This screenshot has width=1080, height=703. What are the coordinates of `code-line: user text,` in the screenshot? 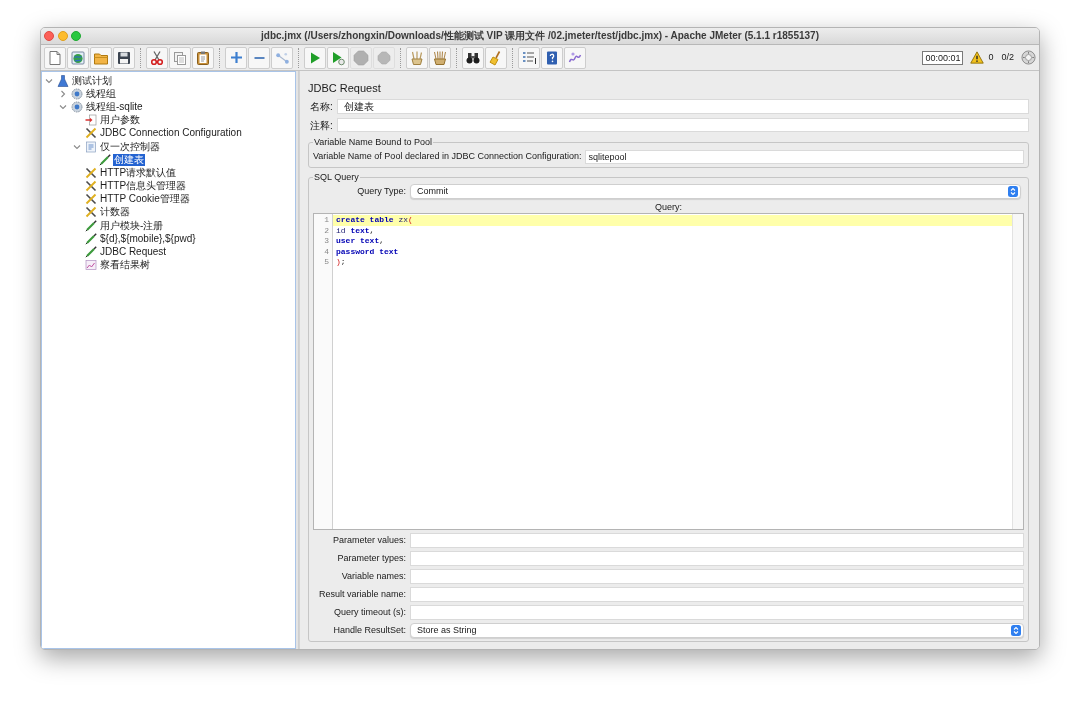 It's located at (360, 241).